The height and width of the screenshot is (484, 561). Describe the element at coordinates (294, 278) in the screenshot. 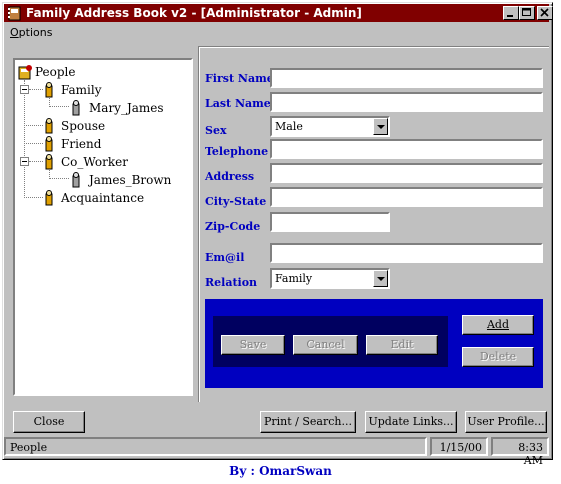

I see `relation-value: Family` at that location.